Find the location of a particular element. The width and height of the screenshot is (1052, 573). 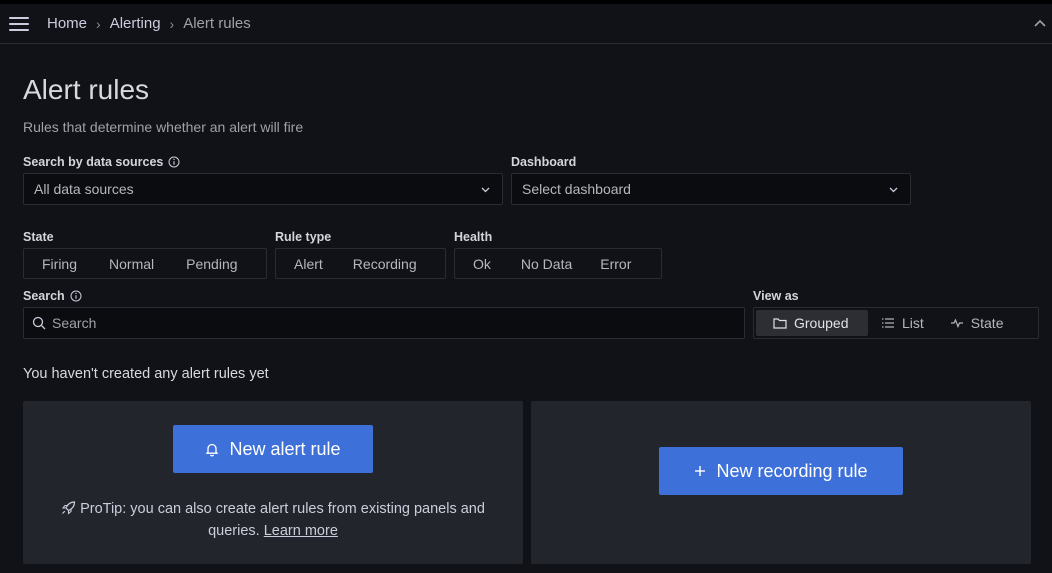

view-option-list: List is located at coordinates (902, 323).